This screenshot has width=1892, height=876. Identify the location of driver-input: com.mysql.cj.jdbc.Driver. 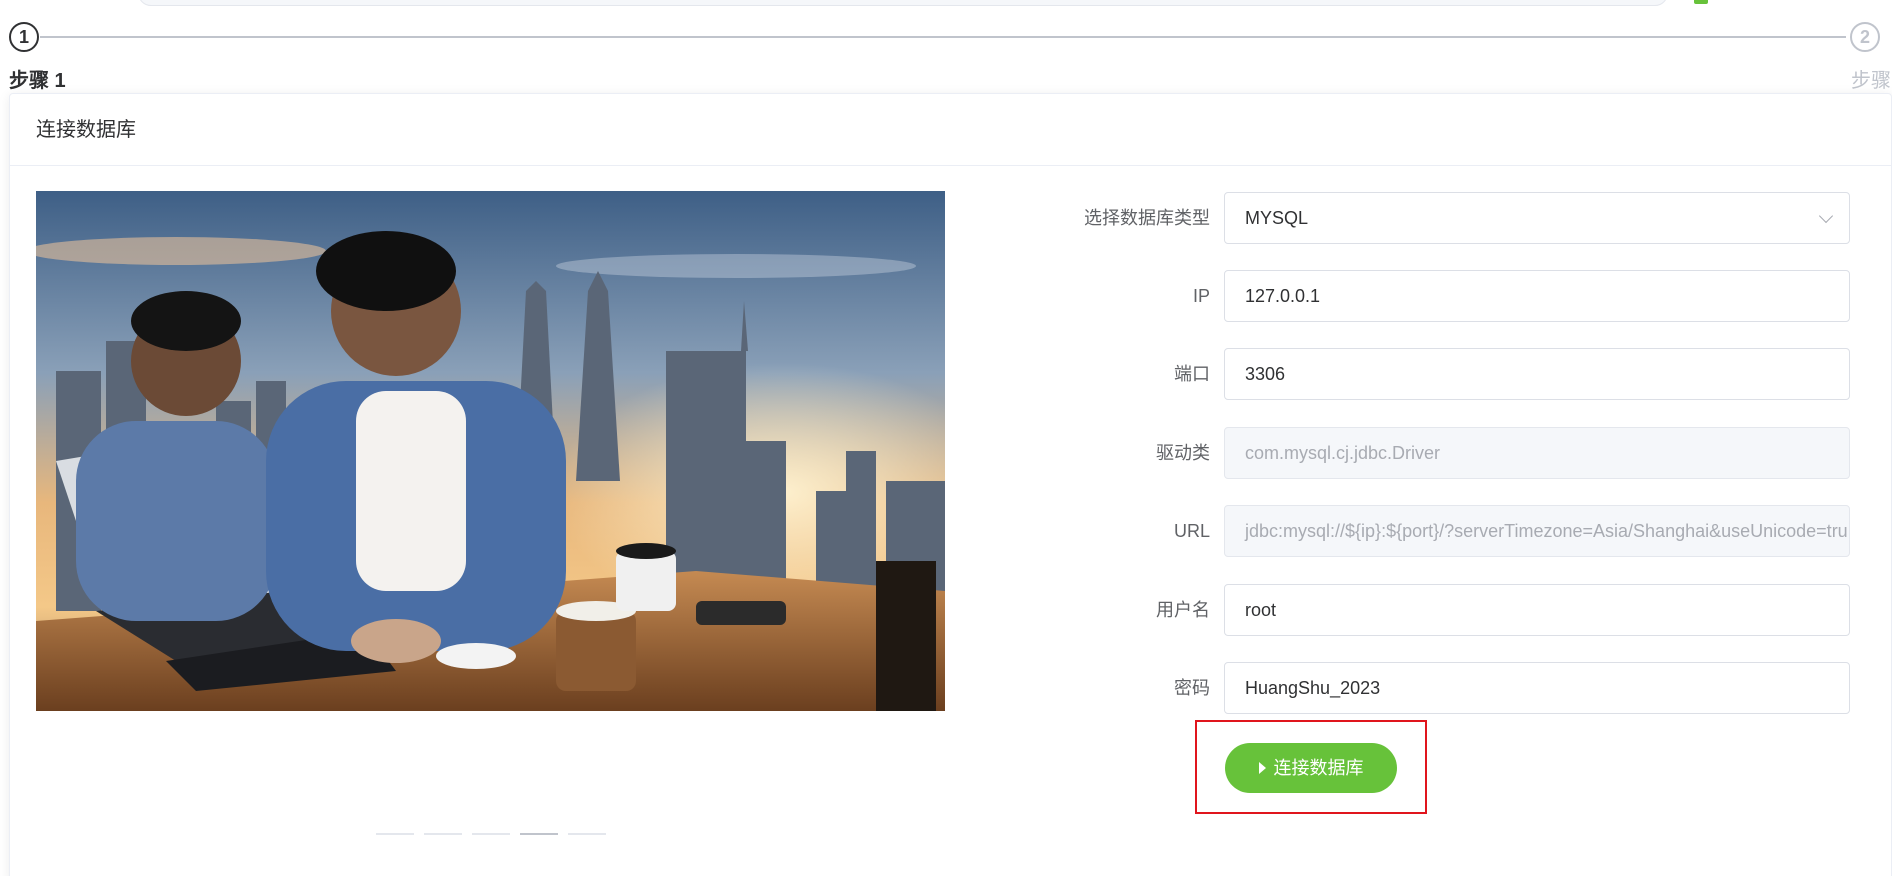
(1537, 453).